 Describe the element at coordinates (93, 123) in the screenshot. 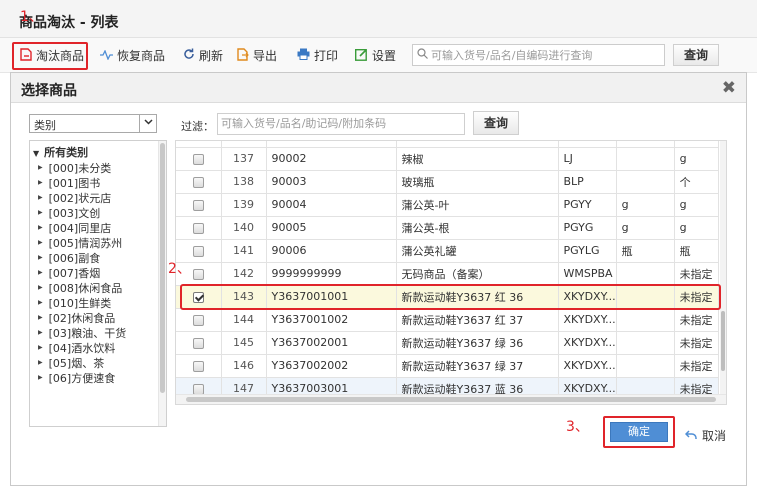

I see `category-select: 类别` at that location.